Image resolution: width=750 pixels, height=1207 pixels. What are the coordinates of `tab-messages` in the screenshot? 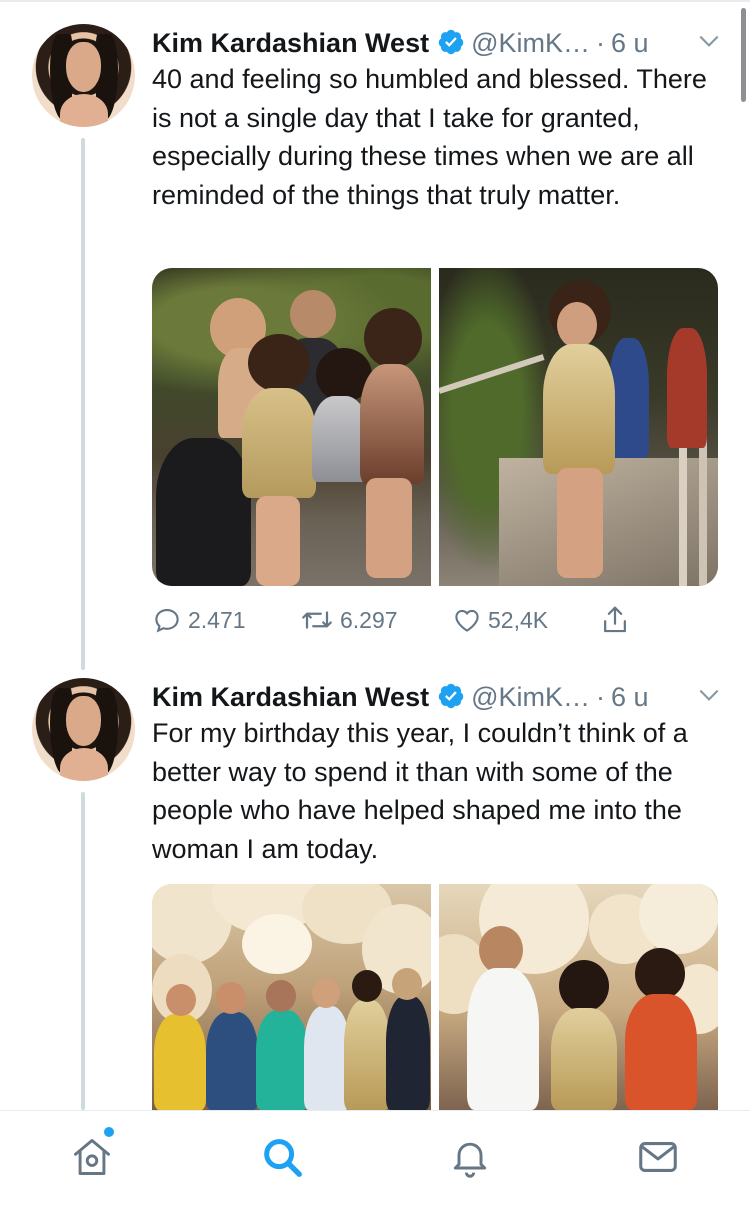 It's located at (658, 1157).